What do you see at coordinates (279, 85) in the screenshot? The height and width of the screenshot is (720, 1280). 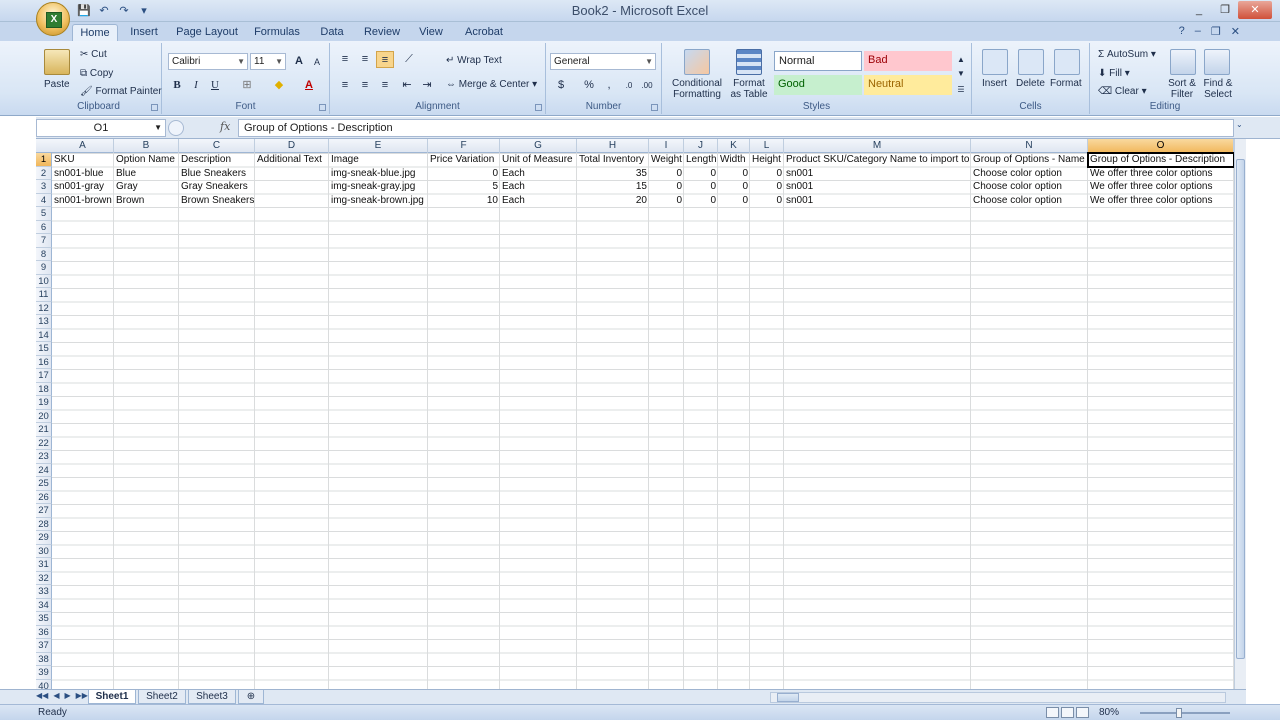 I see `fill-color-icon: ◆` at bounding box center [279, 85].